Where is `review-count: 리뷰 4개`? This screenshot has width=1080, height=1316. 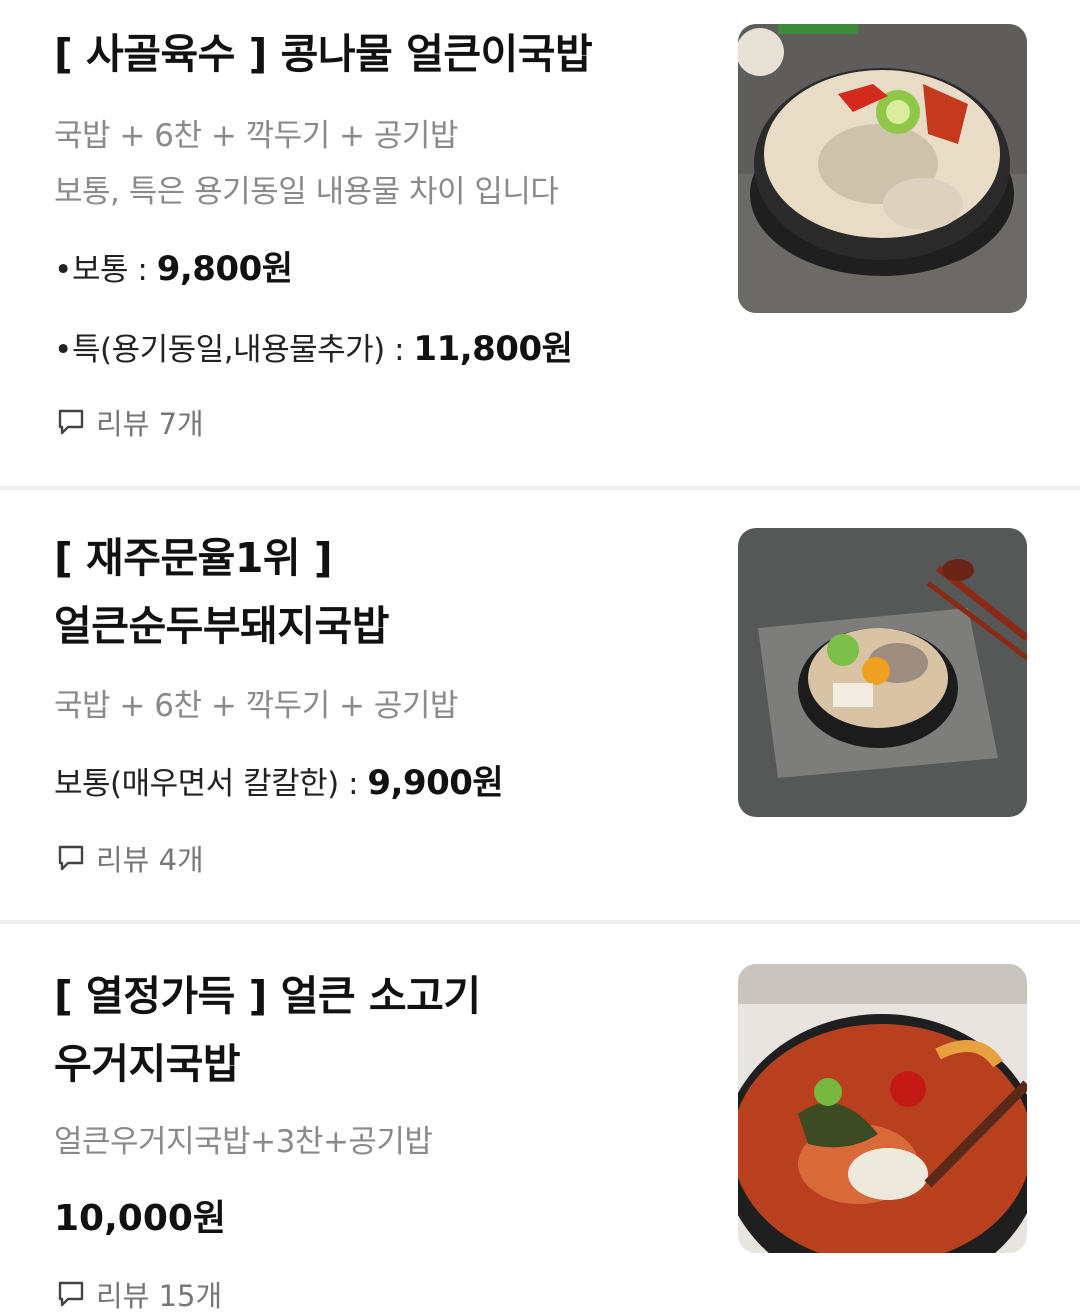
review-count: 리뷰 4개 is located at coordinates (130, 858).